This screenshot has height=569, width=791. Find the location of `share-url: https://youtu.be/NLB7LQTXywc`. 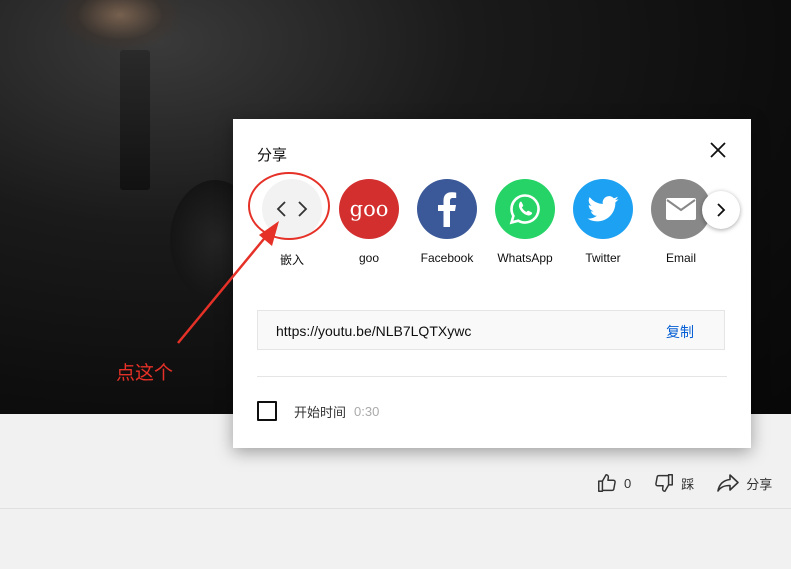

share-url: https://youtu.be/NLB7LQTXywc is located at coordinates (373, 331).